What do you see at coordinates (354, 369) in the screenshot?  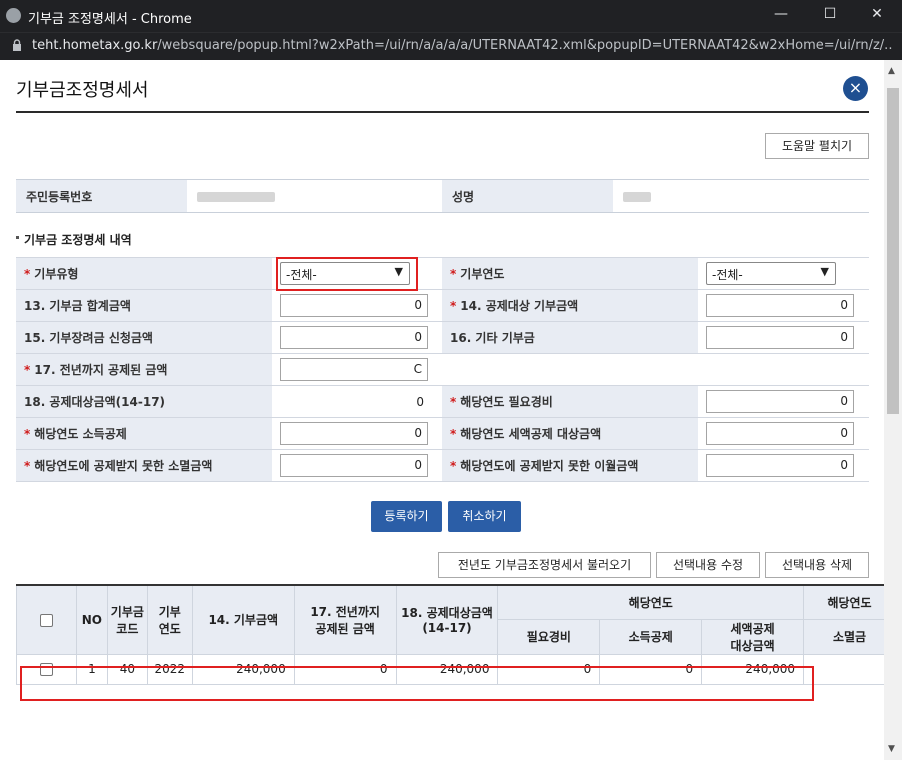 I see `f17-input: C` at bounding box center [354, 369].